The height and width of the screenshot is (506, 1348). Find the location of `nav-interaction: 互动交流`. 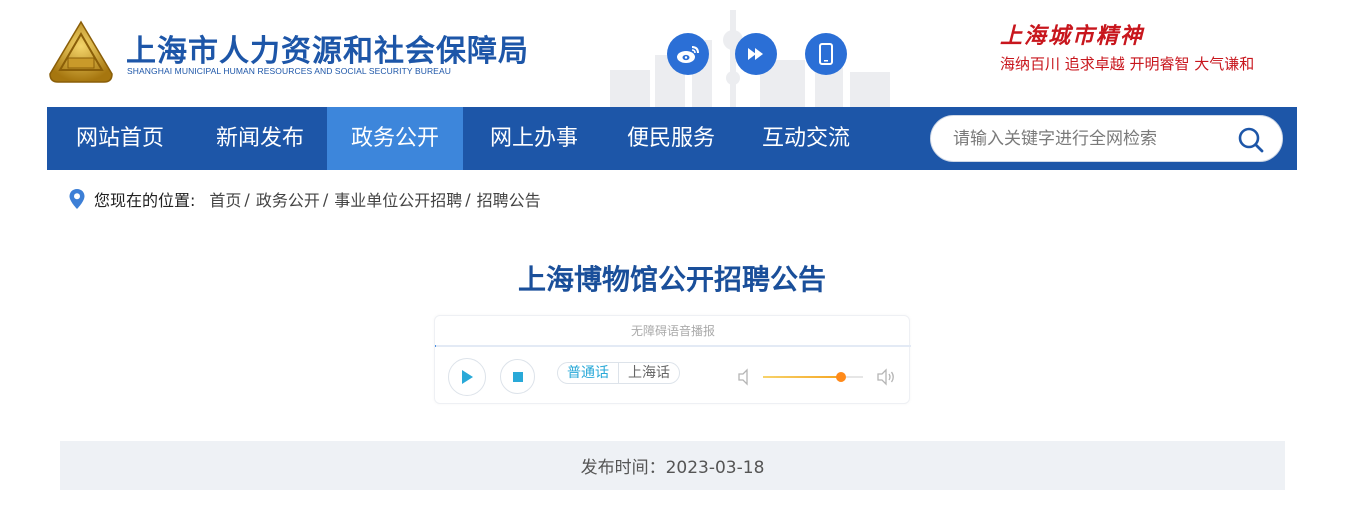

nav-interaction: 互动交流 is located at coordinates (806, 138).